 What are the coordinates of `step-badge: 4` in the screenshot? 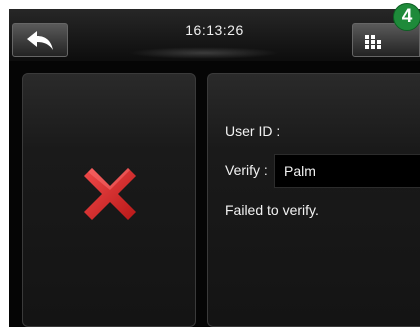 It's located at (406, 17).